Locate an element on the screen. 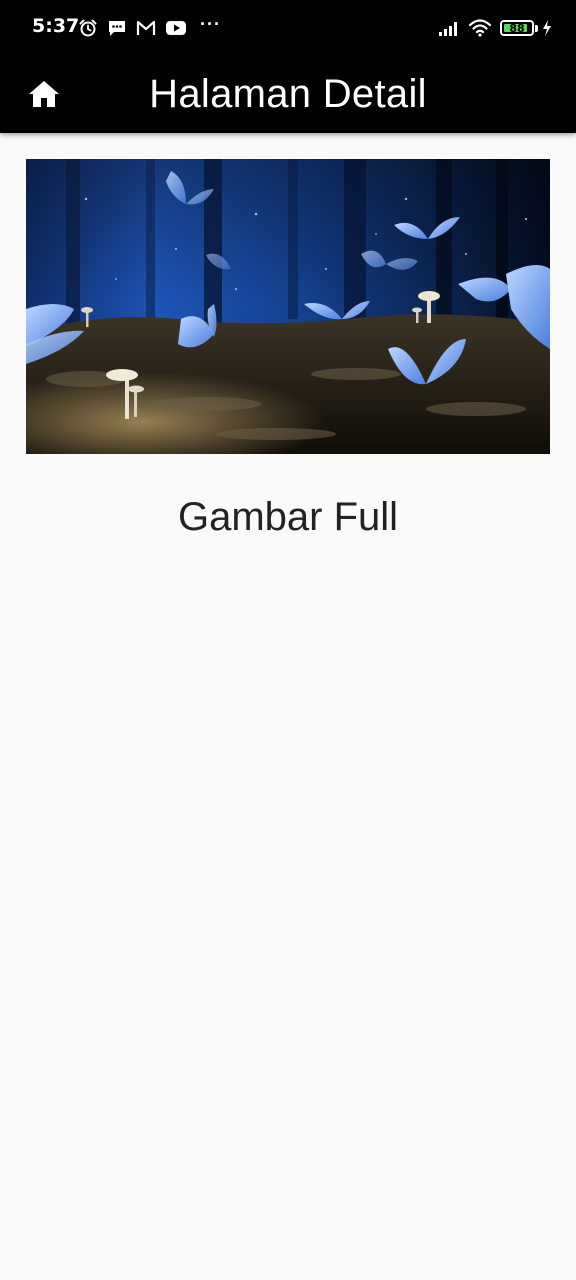  status-bar: 5:37 ··· 88 is located at coordinates (288, 28).